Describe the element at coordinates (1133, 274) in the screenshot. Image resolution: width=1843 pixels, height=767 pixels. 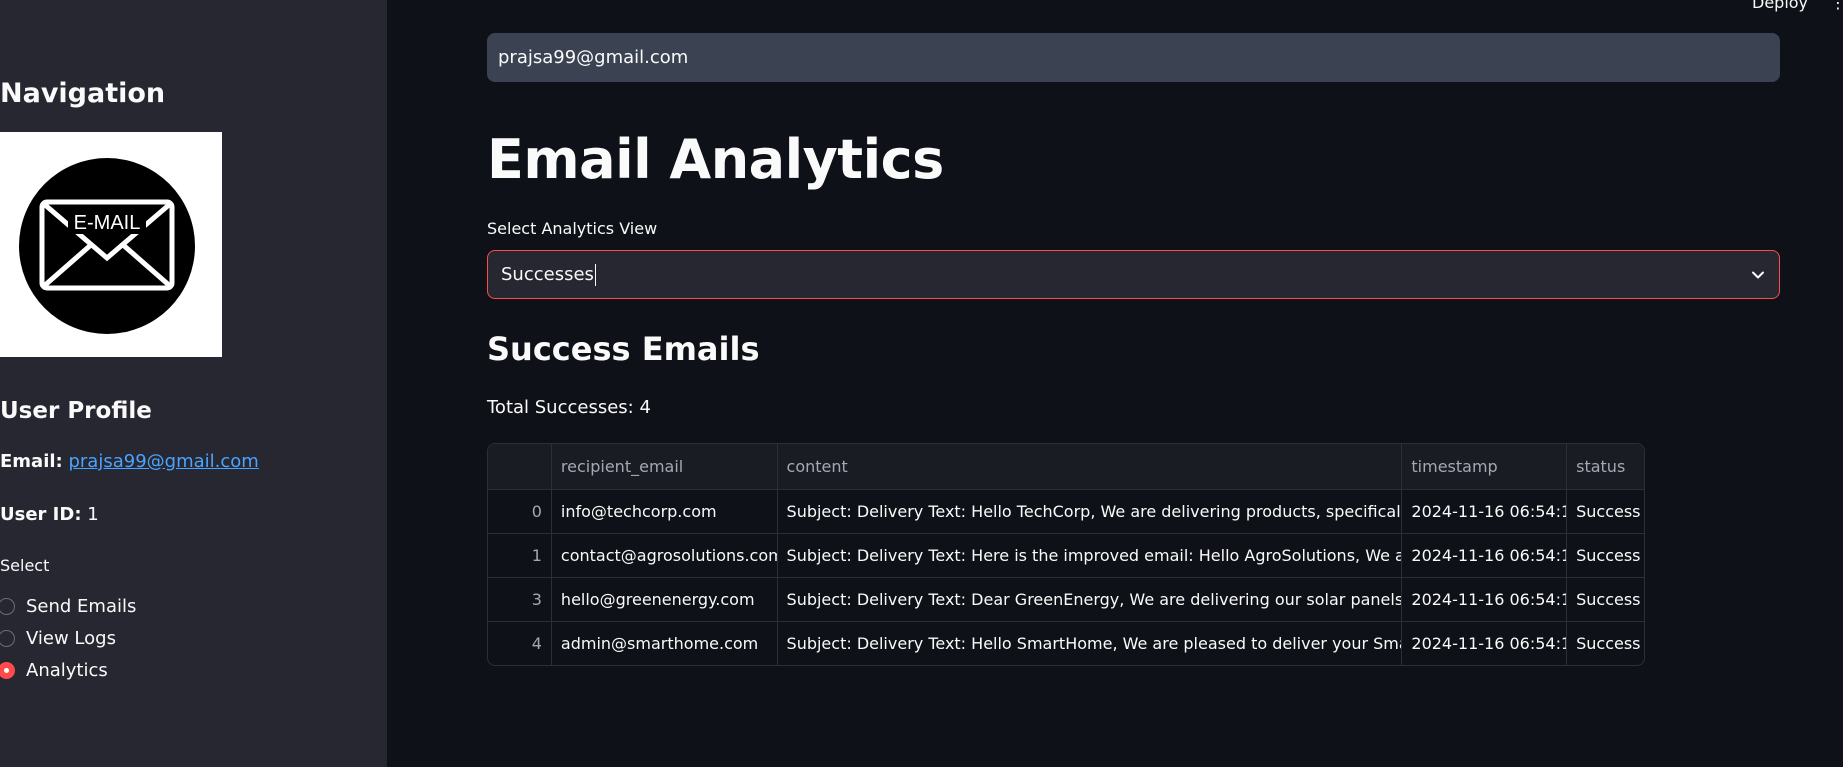
I see `analytics-view-select: Successes` at that location.